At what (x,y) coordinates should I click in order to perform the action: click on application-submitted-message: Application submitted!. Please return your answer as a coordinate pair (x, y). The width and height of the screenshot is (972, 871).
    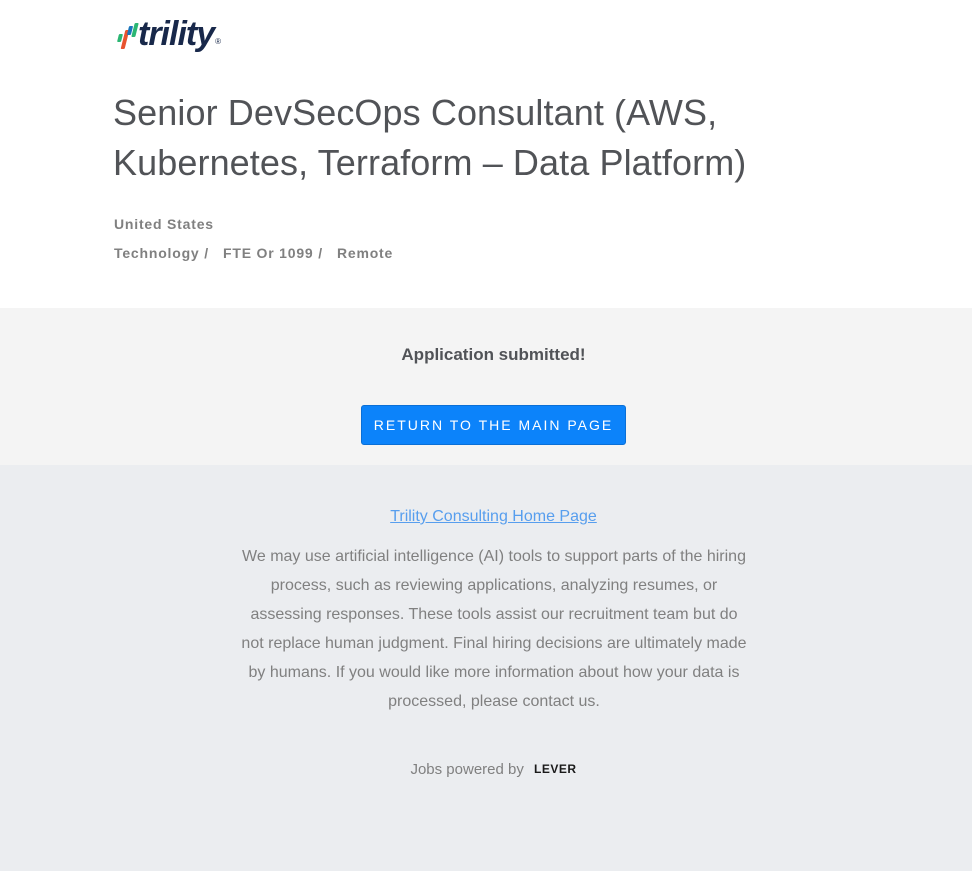
    Looking at the image, I should click on (493, 354).